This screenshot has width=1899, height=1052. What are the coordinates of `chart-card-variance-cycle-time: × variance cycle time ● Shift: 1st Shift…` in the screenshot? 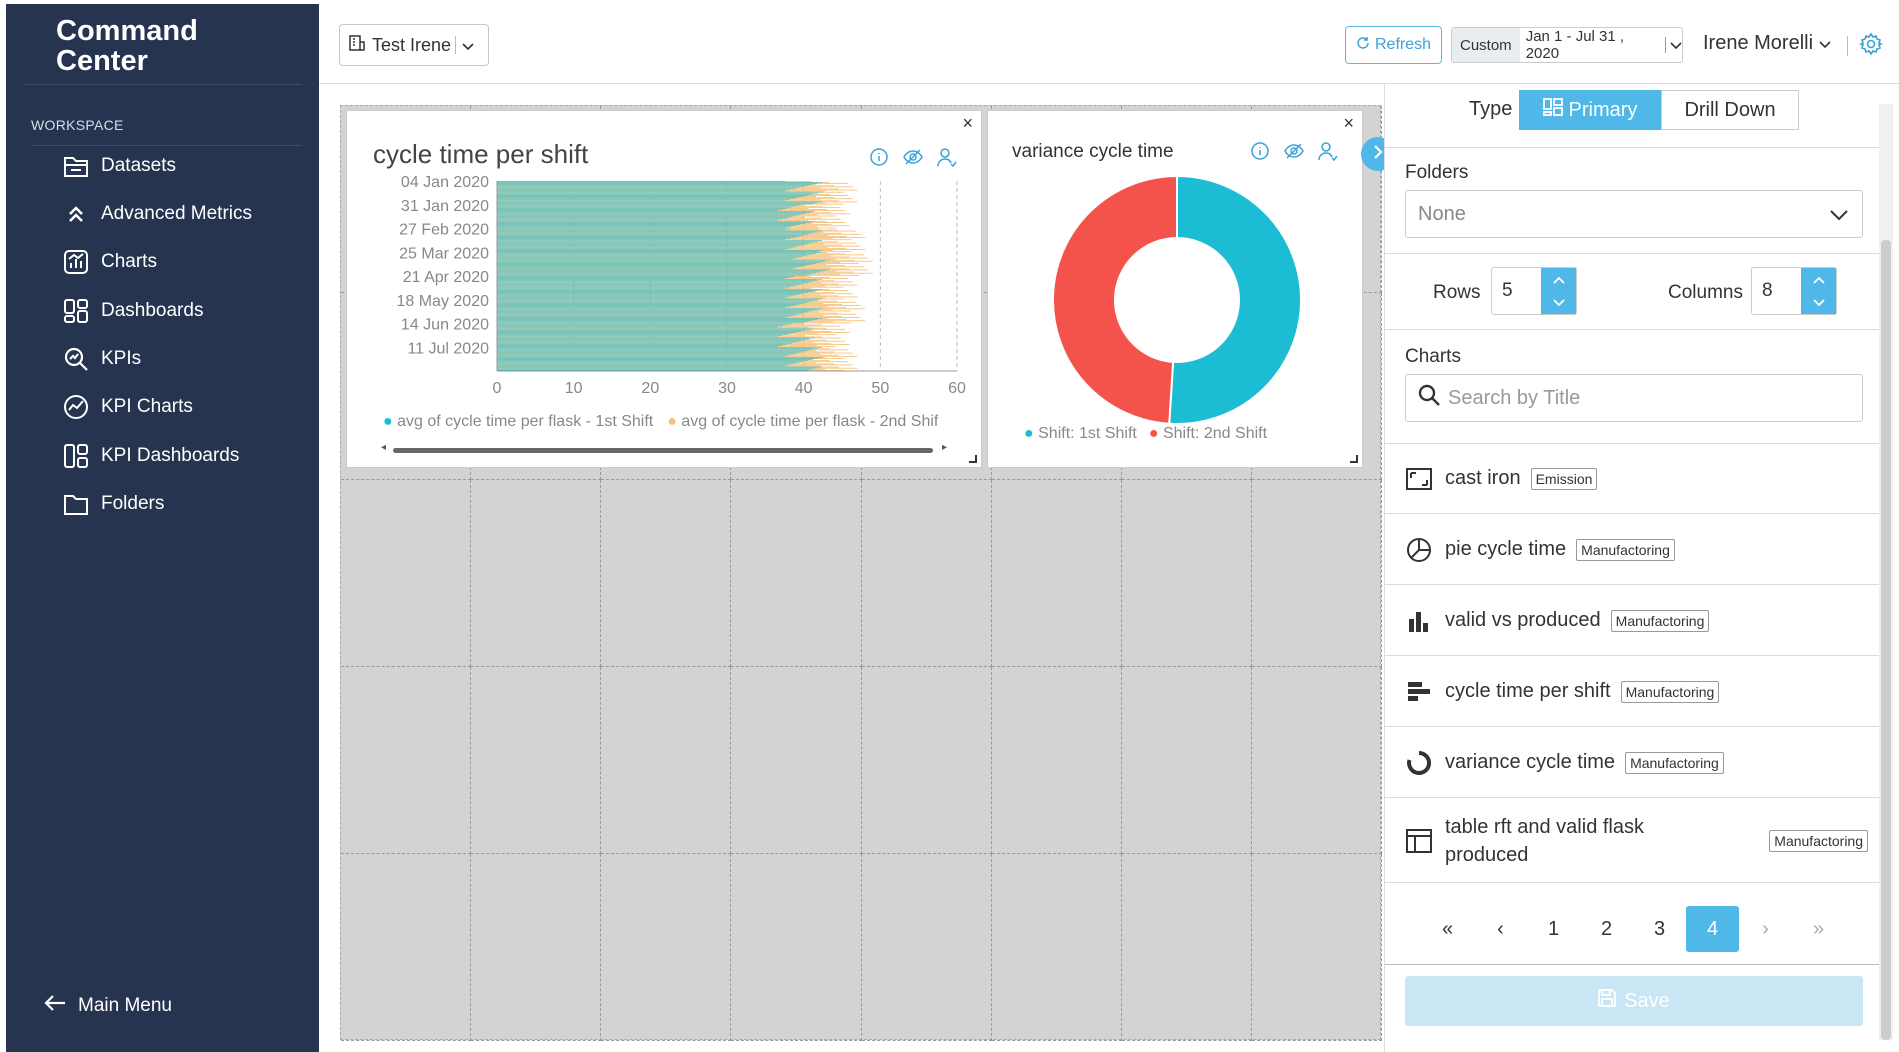 It's located at (1175, 289).